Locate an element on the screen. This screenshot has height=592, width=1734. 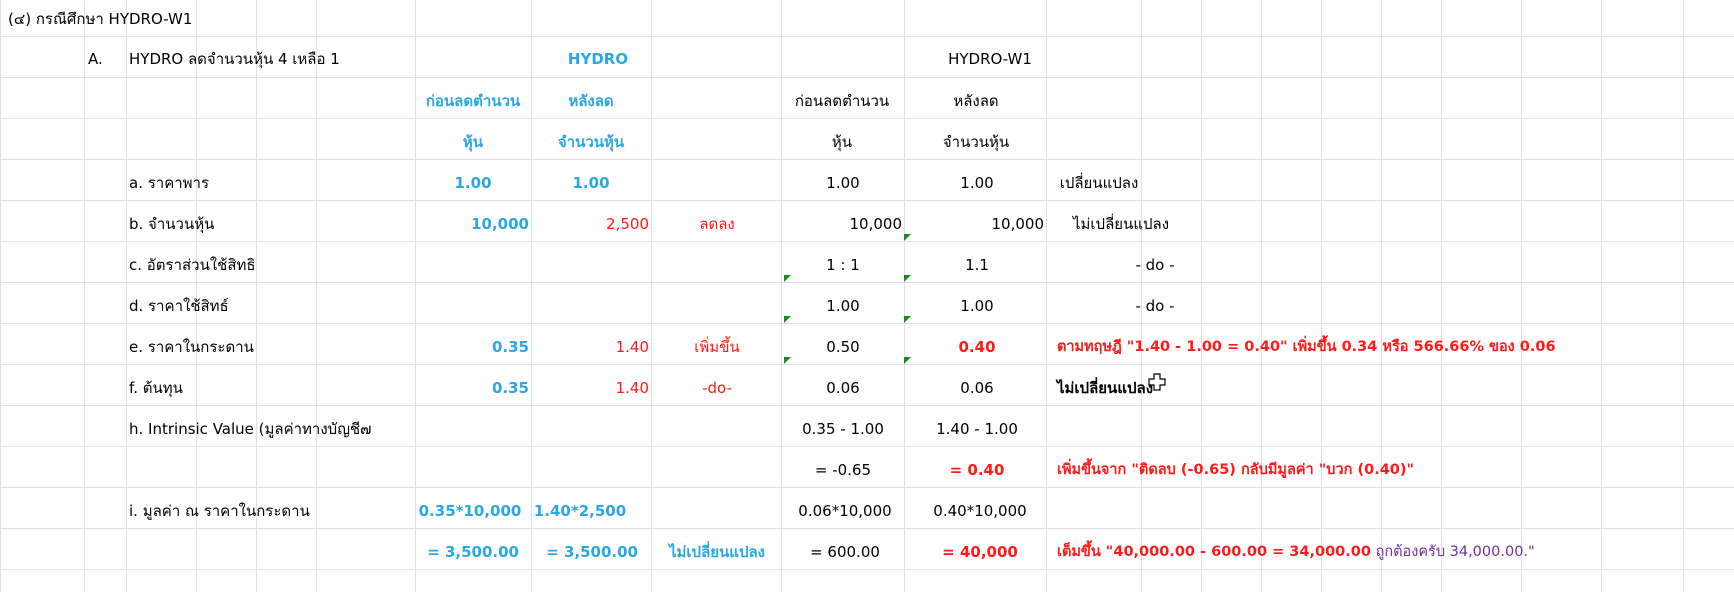
row-a-comment: เปลี่ยนแปลง is located at coordinates (1099, 183).